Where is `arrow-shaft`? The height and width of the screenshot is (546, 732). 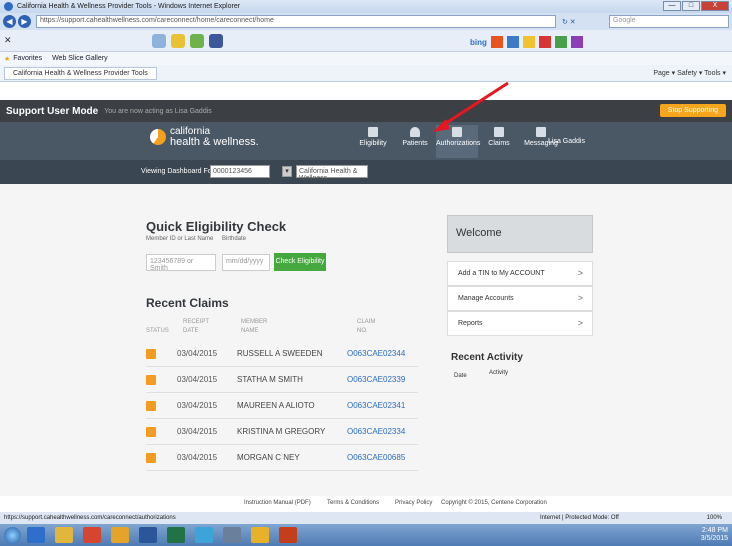 arrow-shaft is located at coordinates (474, 105).